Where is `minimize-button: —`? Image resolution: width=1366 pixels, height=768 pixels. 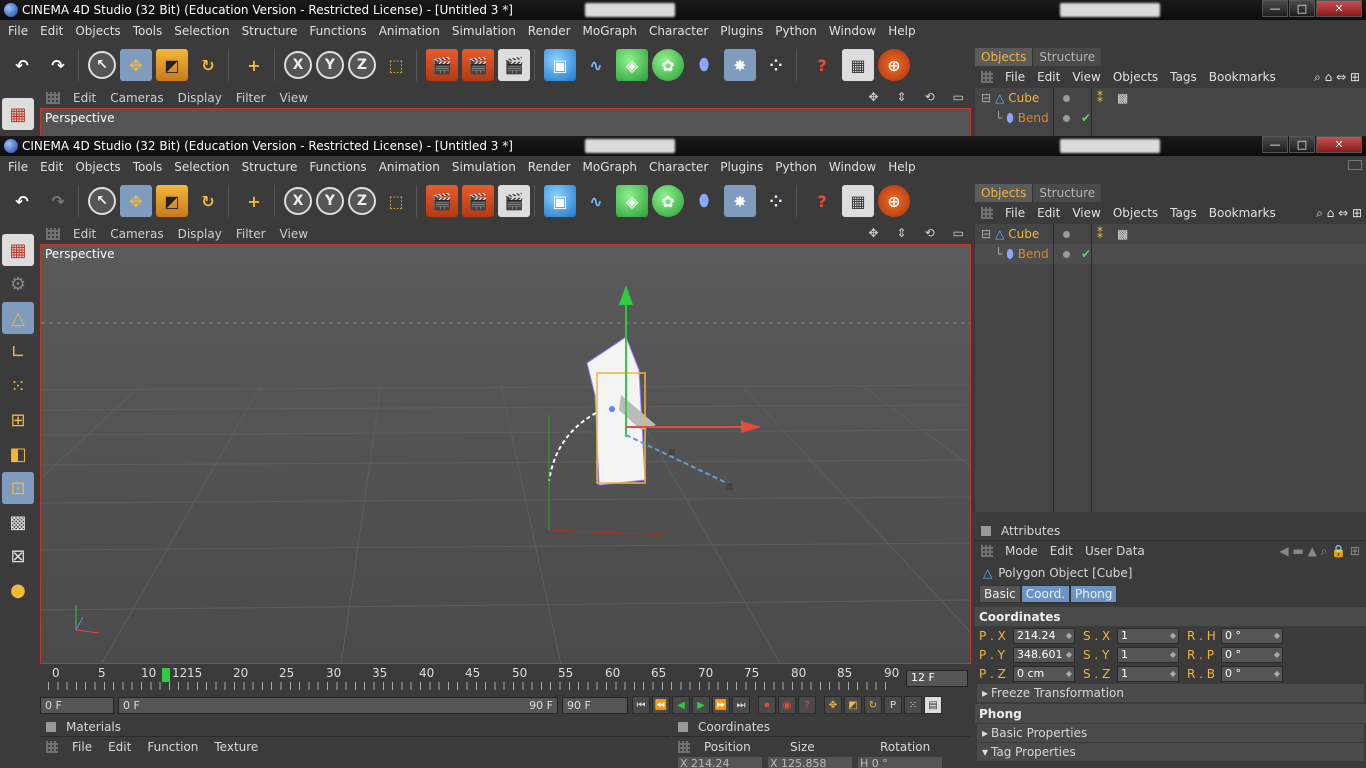 minimize-button: — is located at coordinates (1275, 144).